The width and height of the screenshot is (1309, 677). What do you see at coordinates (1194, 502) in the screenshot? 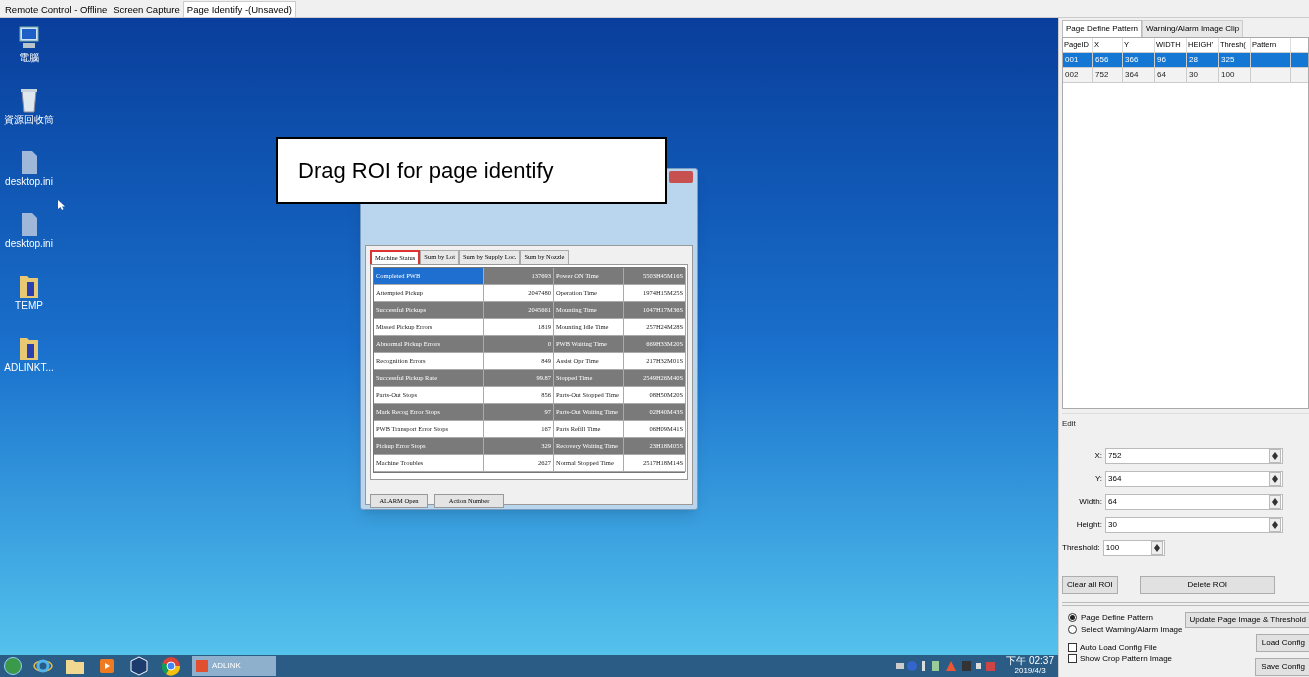
I see `number-field: 64` at bounding box center [1194, 502].